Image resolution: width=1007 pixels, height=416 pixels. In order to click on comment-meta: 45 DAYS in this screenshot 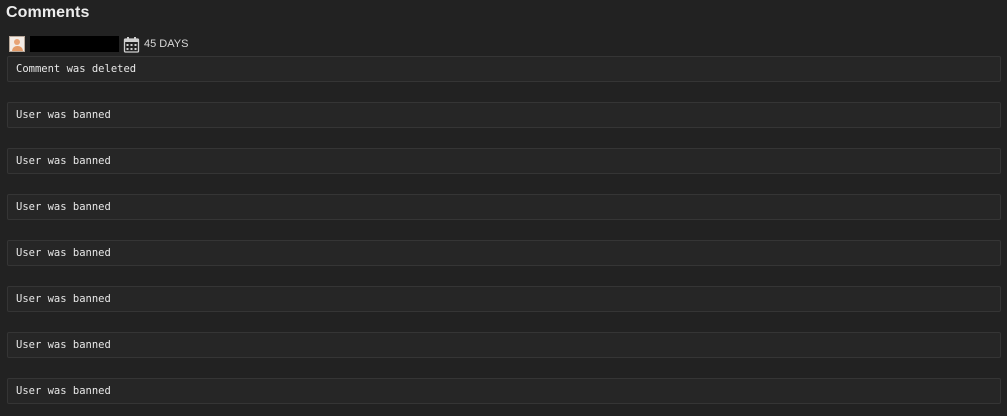, I will do `click(98, 44)`.